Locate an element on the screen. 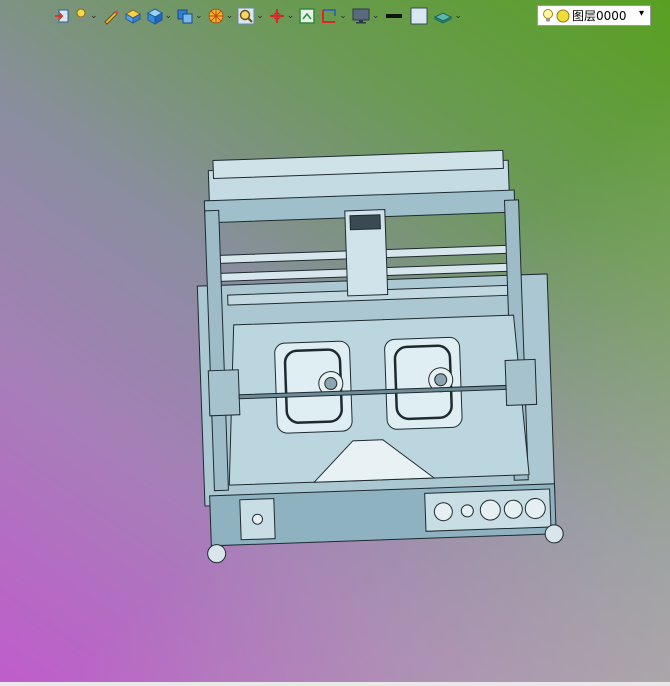  left-mold-assembly is located at coordinates (313, 387).